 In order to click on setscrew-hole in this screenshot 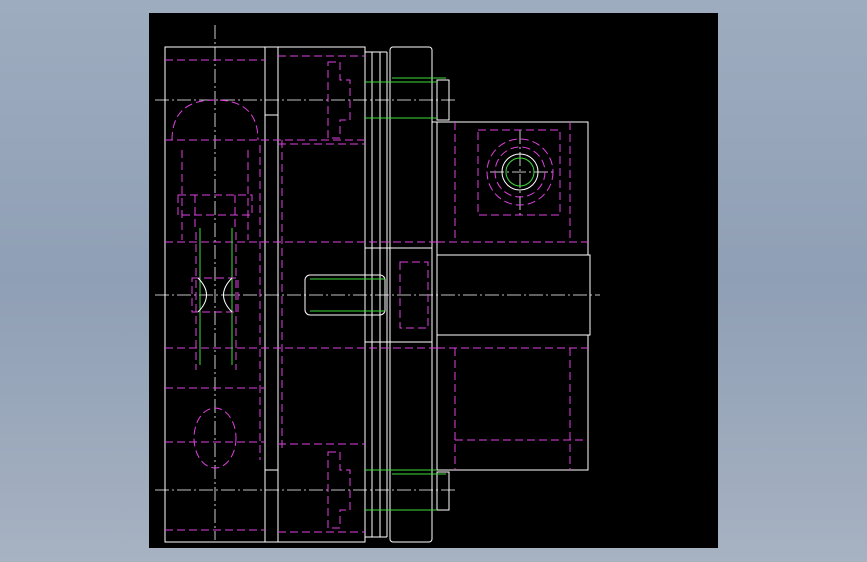, I will do `click(519, 172)`.